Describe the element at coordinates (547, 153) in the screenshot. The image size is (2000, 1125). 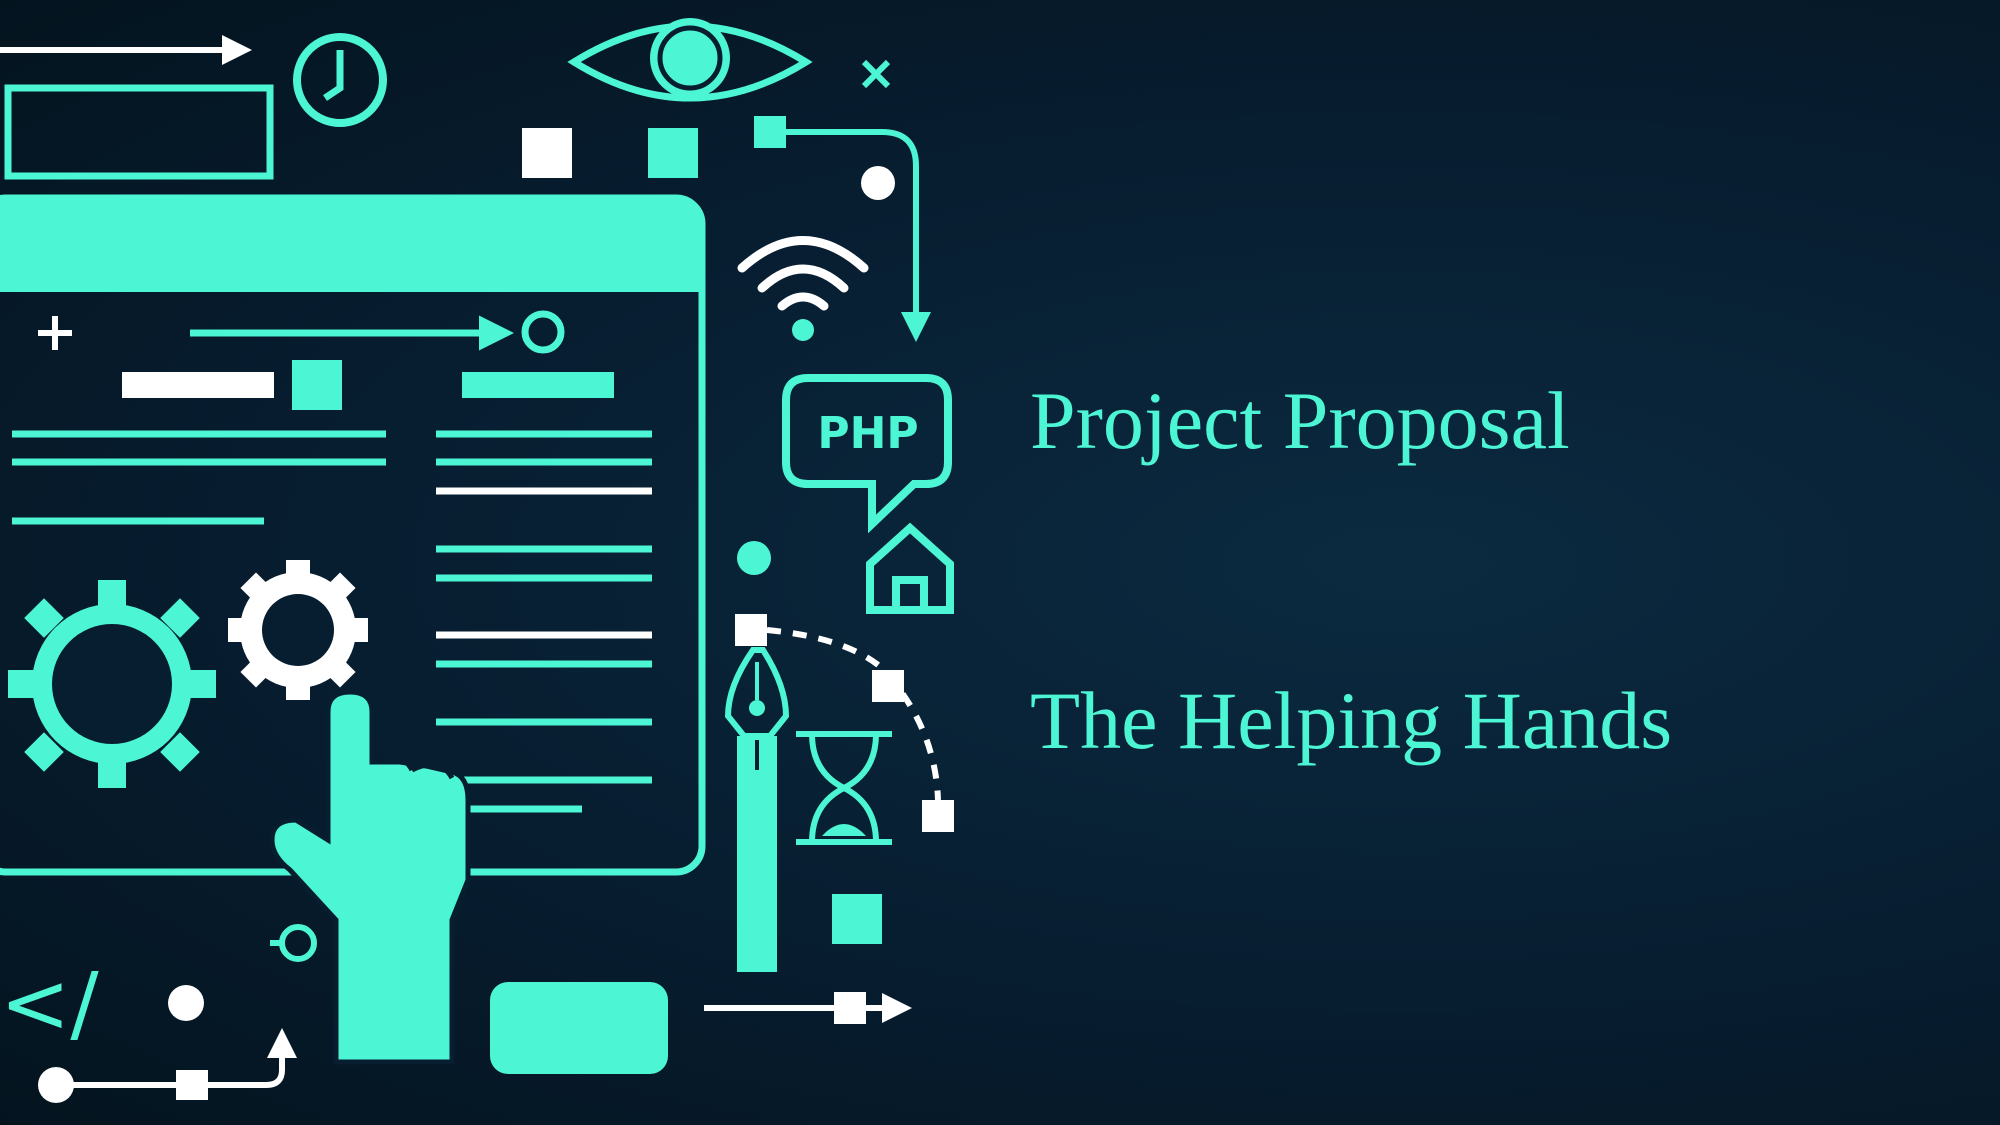
I see `white-square` at that location.